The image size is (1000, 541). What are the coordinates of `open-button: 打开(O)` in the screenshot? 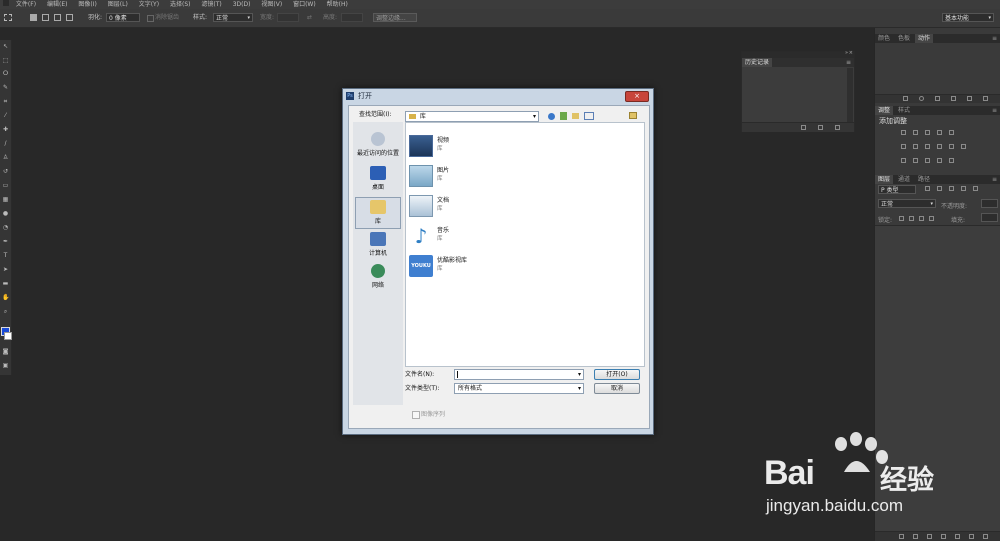 It's located at (617, 374).